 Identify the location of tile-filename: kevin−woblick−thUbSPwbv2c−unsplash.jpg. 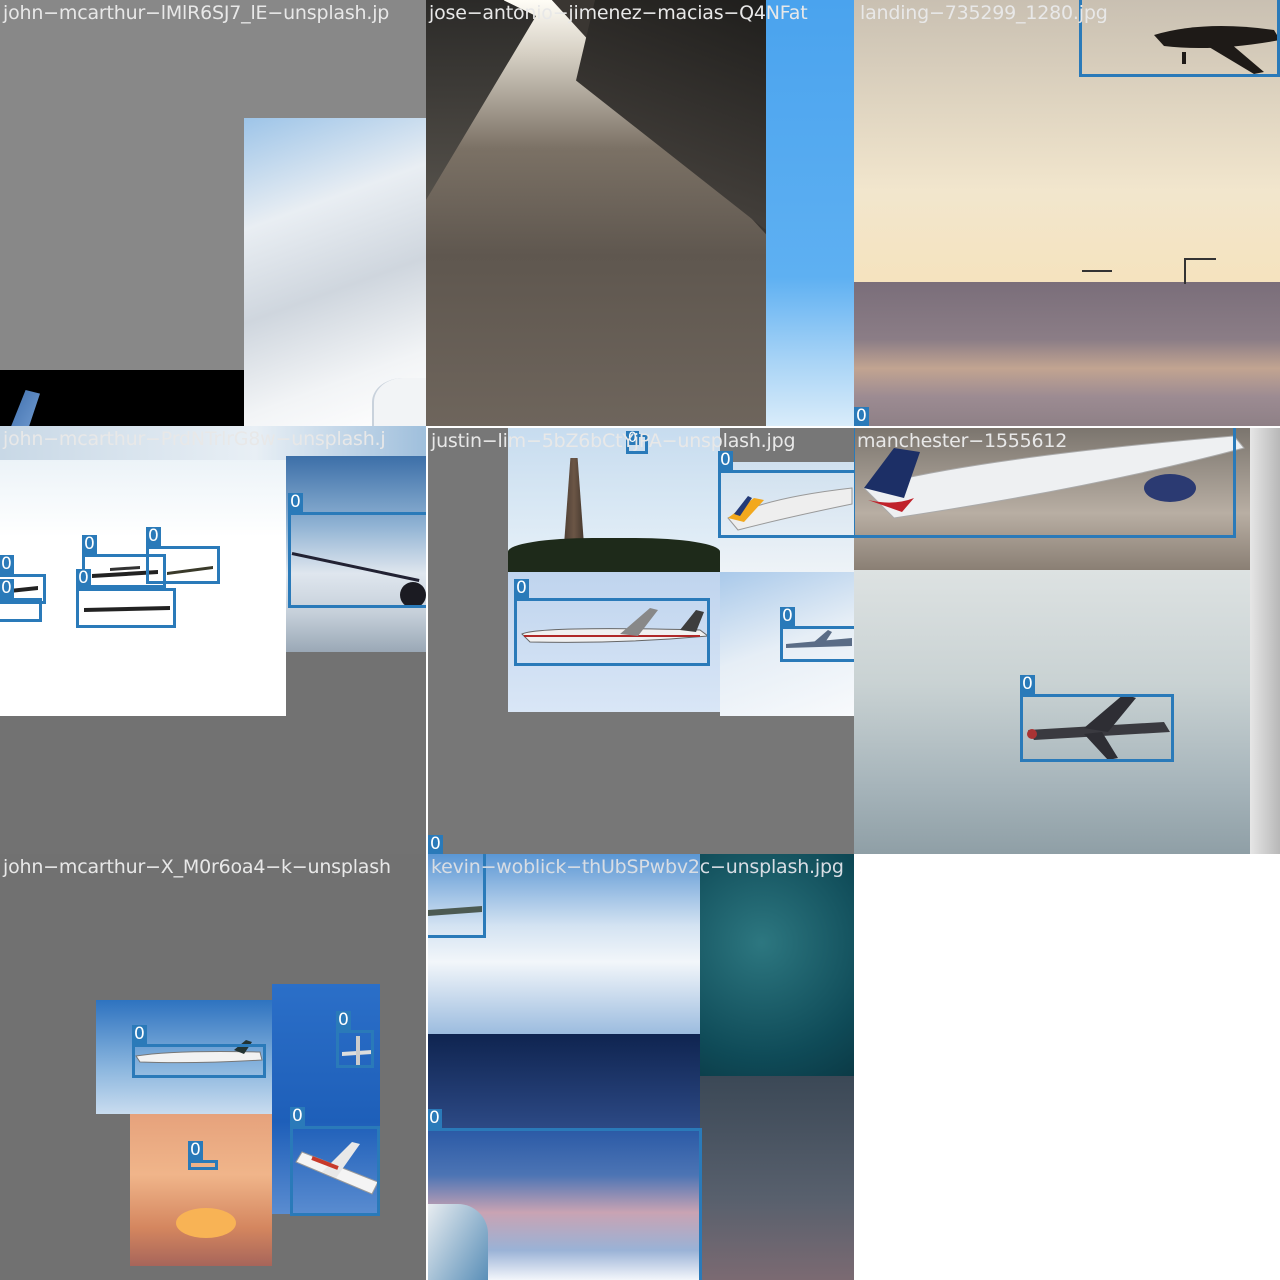
(637, 867).